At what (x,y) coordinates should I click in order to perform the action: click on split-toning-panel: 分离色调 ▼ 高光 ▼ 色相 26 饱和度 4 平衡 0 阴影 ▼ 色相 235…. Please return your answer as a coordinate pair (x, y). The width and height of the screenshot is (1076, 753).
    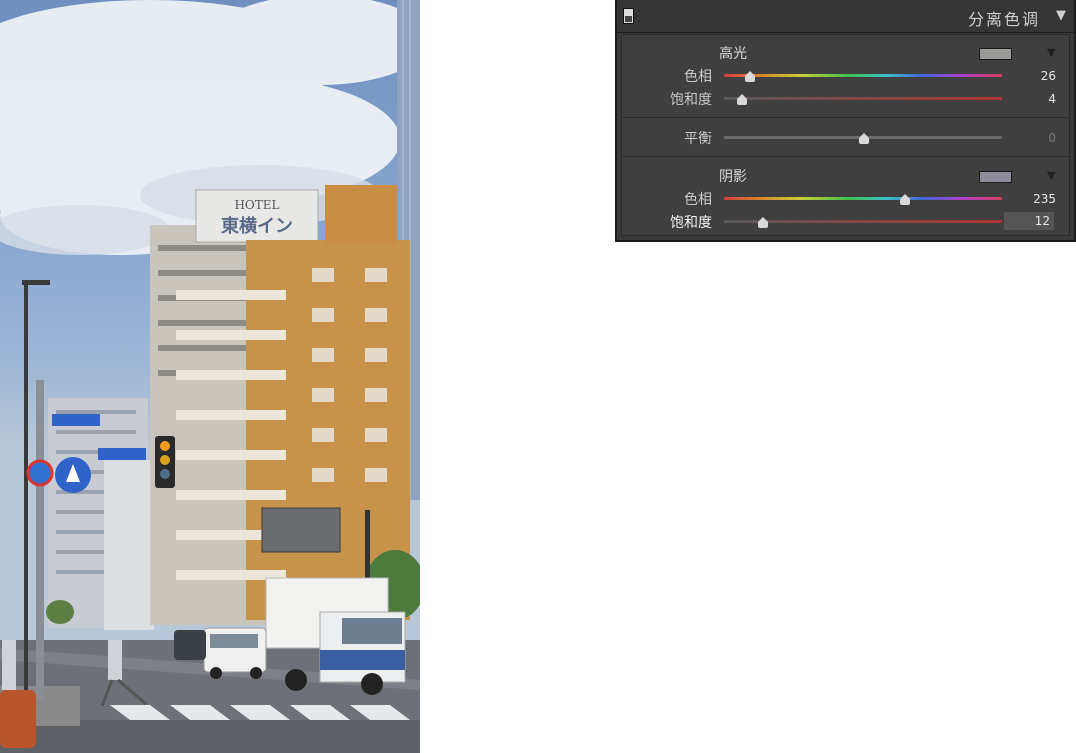
    Looking at the image, I should click on (845, 121).